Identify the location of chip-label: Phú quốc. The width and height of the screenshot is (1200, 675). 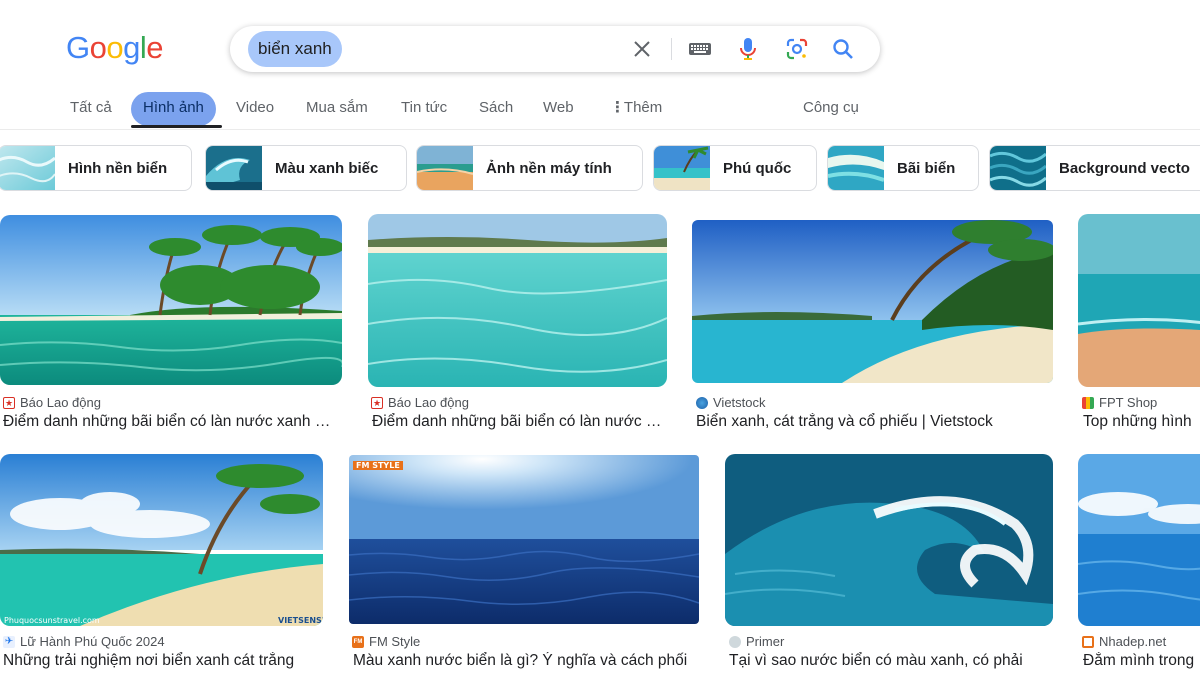
(757, 168).